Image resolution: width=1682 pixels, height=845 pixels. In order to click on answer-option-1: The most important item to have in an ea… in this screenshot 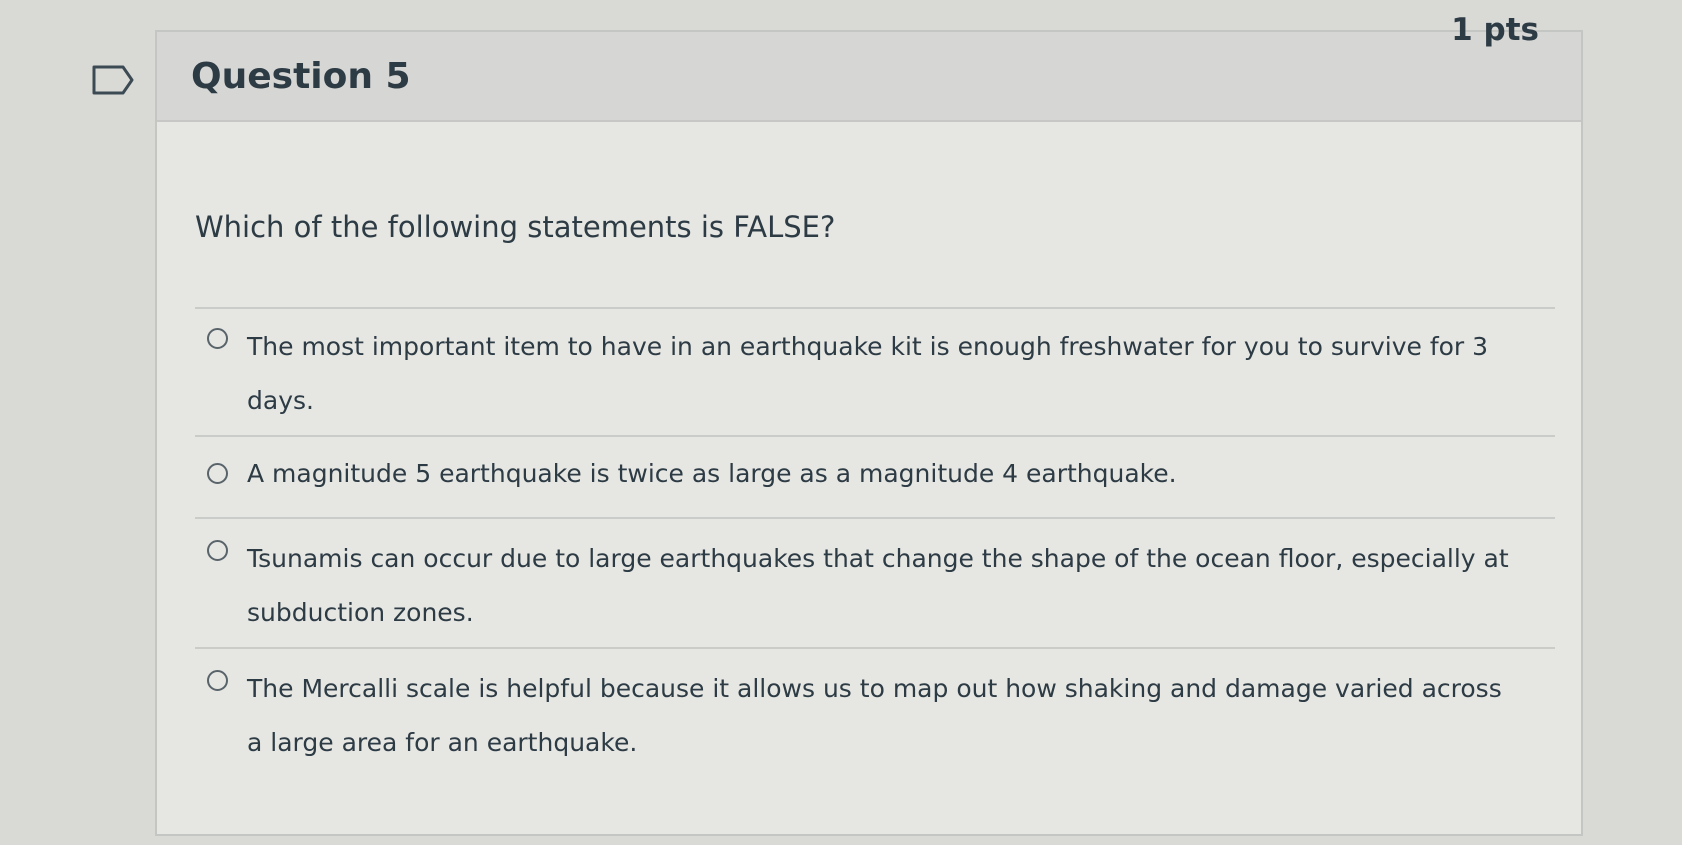, I will do `click(862, 374)`.